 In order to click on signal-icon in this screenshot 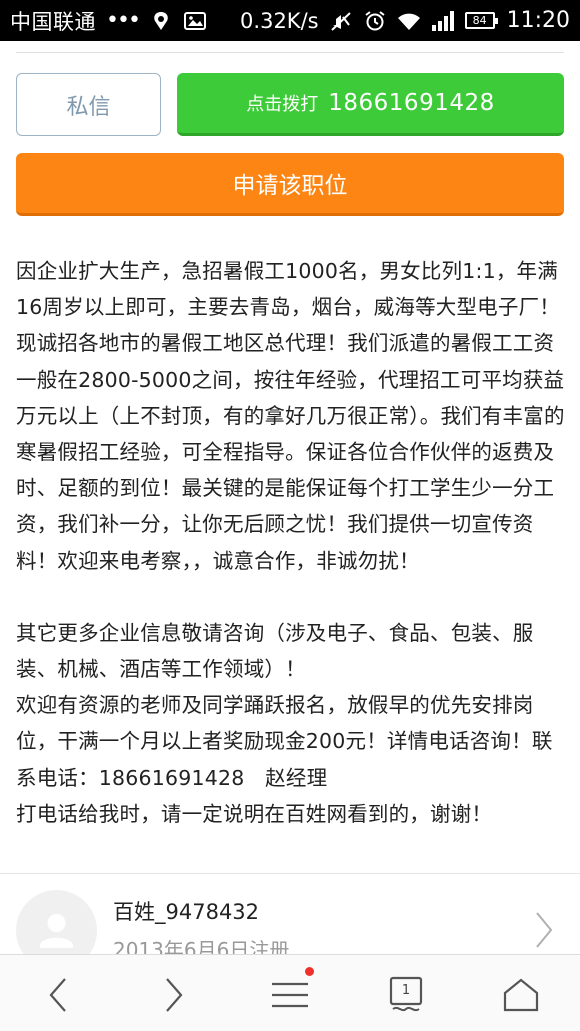, I will do `click(443, 21)`.